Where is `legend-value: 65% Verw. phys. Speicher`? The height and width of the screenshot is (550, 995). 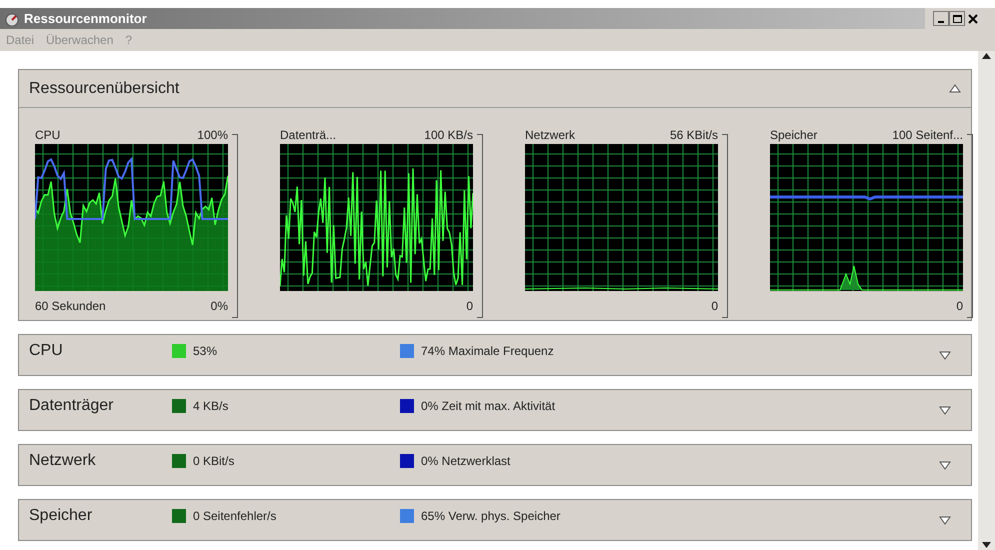 legend-value: 65% Verw. phys. Speicher is located at coordinates (490, 516).